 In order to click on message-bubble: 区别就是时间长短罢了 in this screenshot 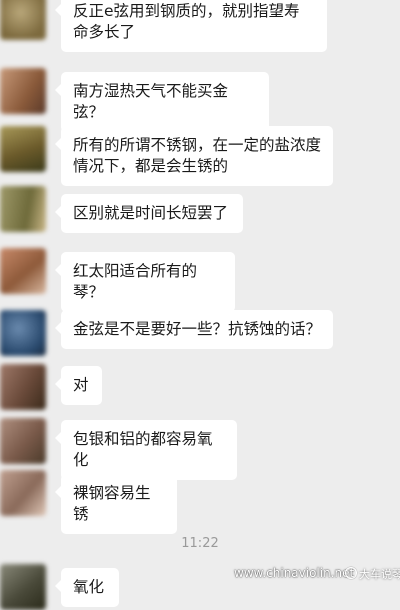, I will do `click(149, 213)`.